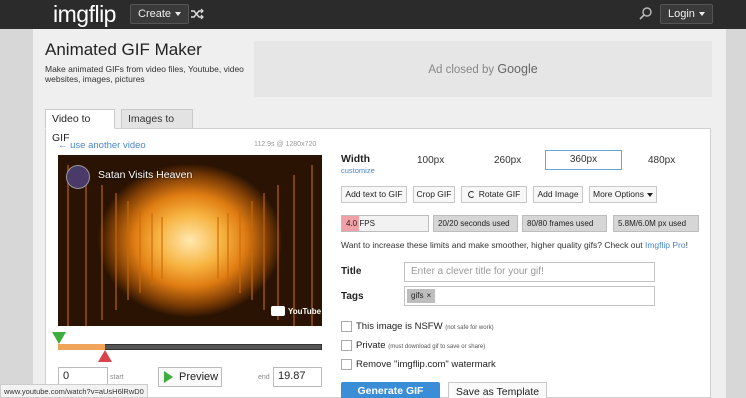  What do you see at coordinates (278, 311) in the screenshot?
I see `youtube-logo-icon` at bounding box center [278, 311].